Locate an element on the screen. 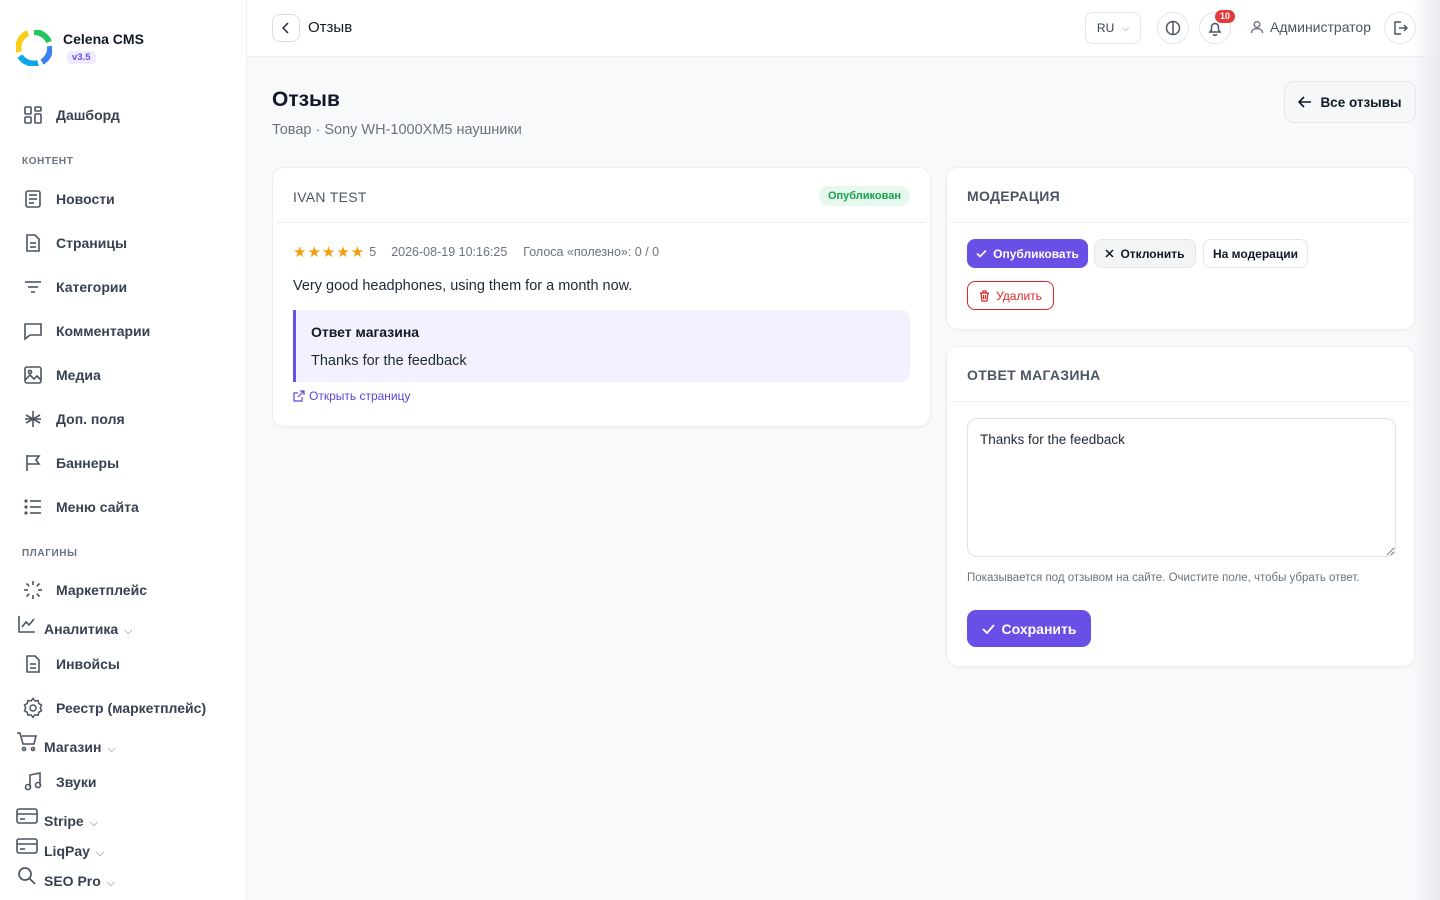 This screenshot has width=1440, height=900. language-select: RU ⌵ is located at coordinates (1113, 28).